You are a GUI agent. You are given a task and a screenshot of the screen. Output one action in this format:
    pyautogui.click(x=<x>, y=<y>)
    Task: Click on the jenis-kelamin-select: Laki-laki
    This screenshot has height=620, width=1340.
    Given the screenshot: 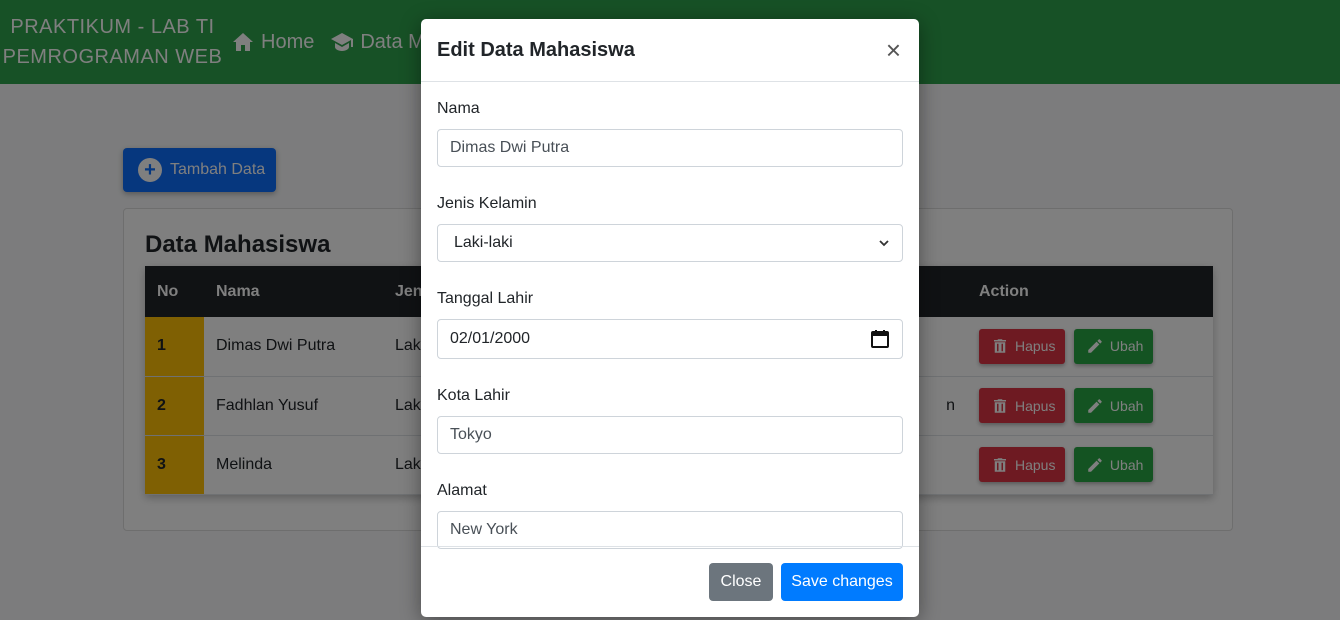 What is the action you would take?
    pyautogui.click(x=670, y=243)
    